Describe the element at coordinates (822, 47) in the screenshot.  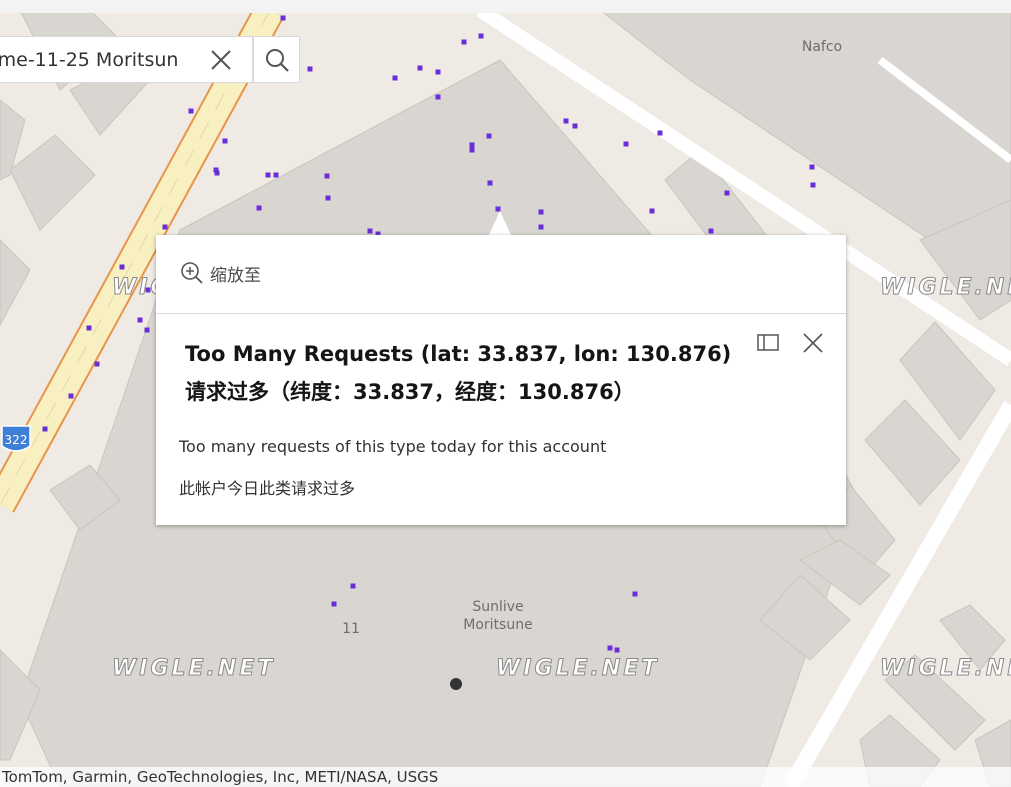
I see `place-label-nafco: Nafco` at that location.